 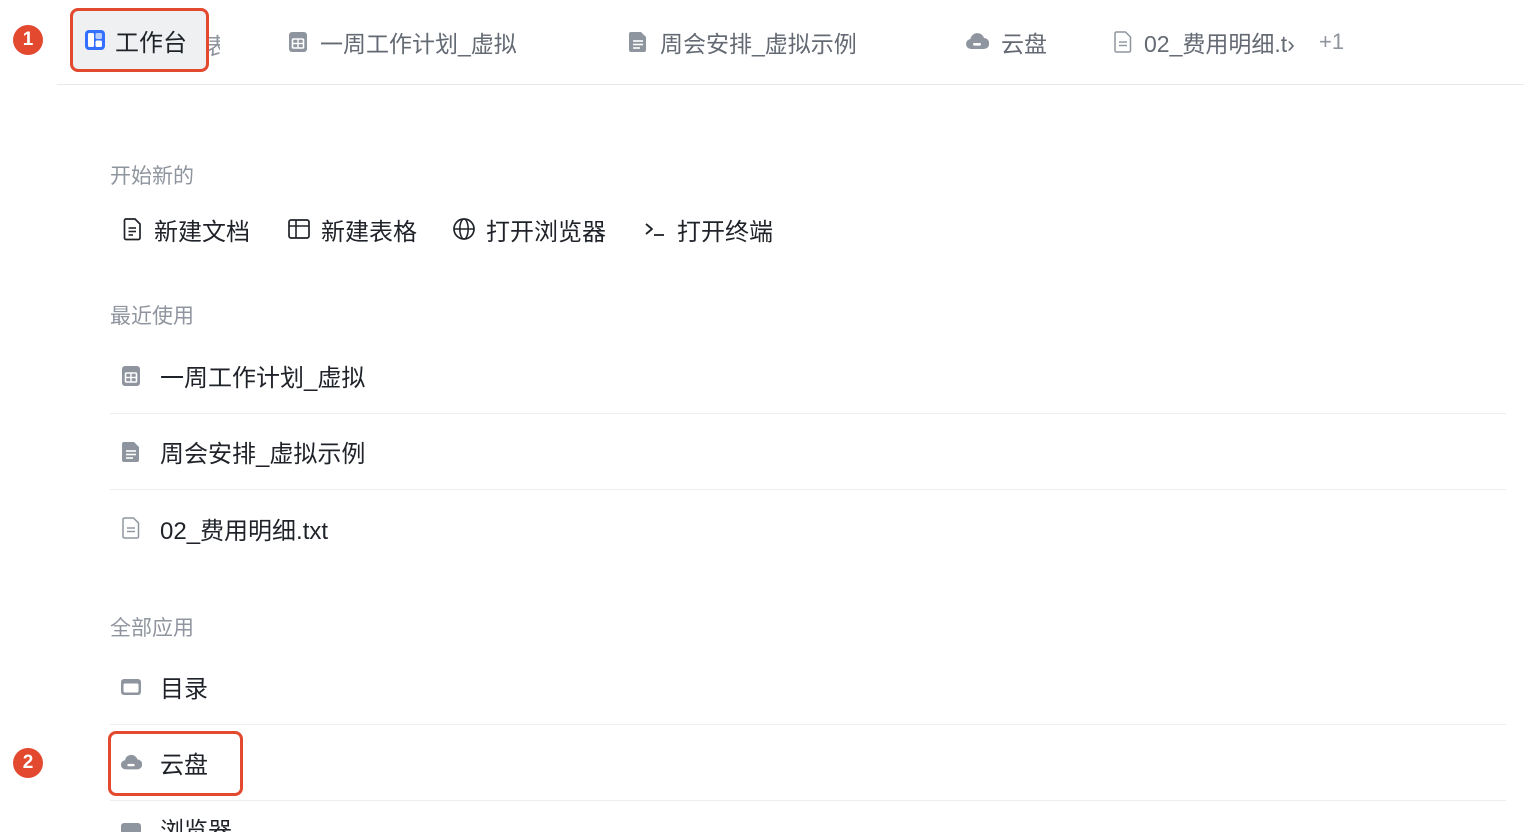 I want to click on tab-label: 工作台, so click(x=151, y=43).